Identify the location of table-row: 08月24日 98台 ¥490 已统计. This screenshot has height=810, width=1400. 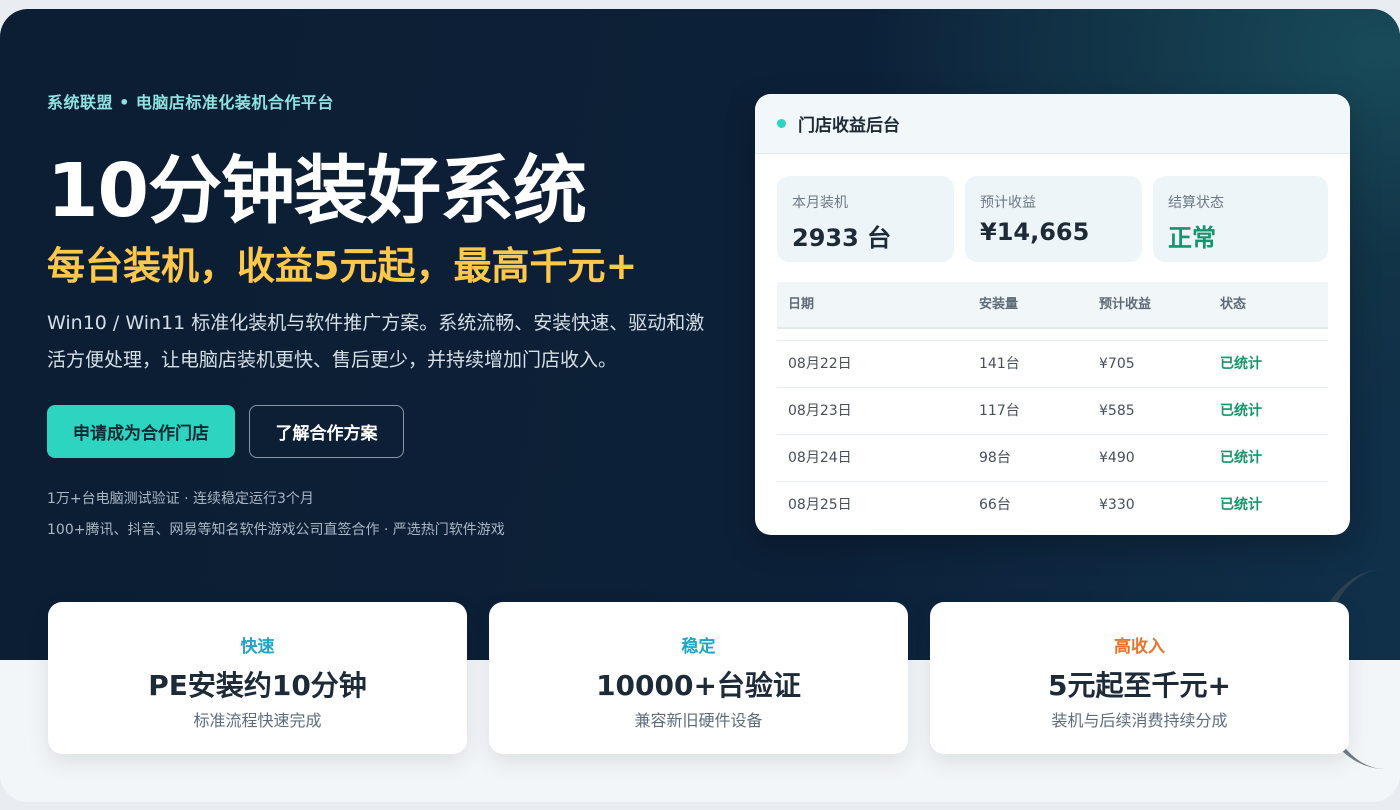
(1052, 458).